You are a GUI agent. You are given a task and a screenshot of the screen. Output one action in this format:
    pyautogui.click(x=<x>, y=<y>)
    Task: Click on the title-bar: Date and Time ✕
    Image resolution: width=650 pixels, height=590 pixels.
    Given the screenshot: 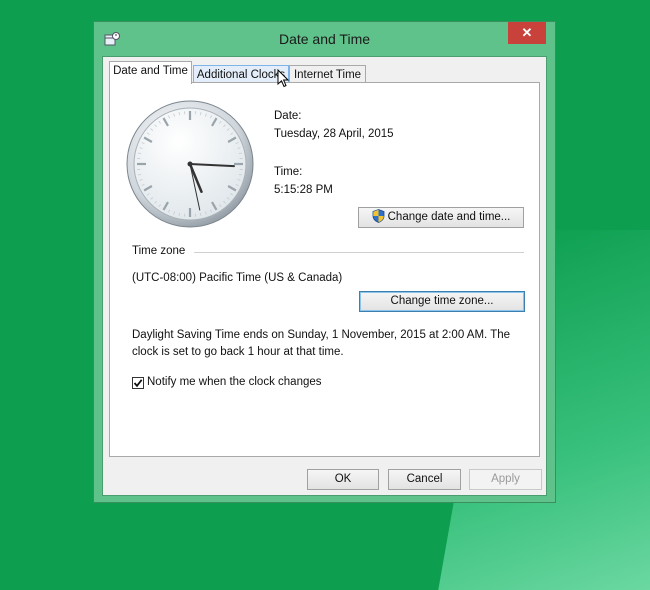 What is the action you would take?
    pyautogui.click(x=324, y=39)
    